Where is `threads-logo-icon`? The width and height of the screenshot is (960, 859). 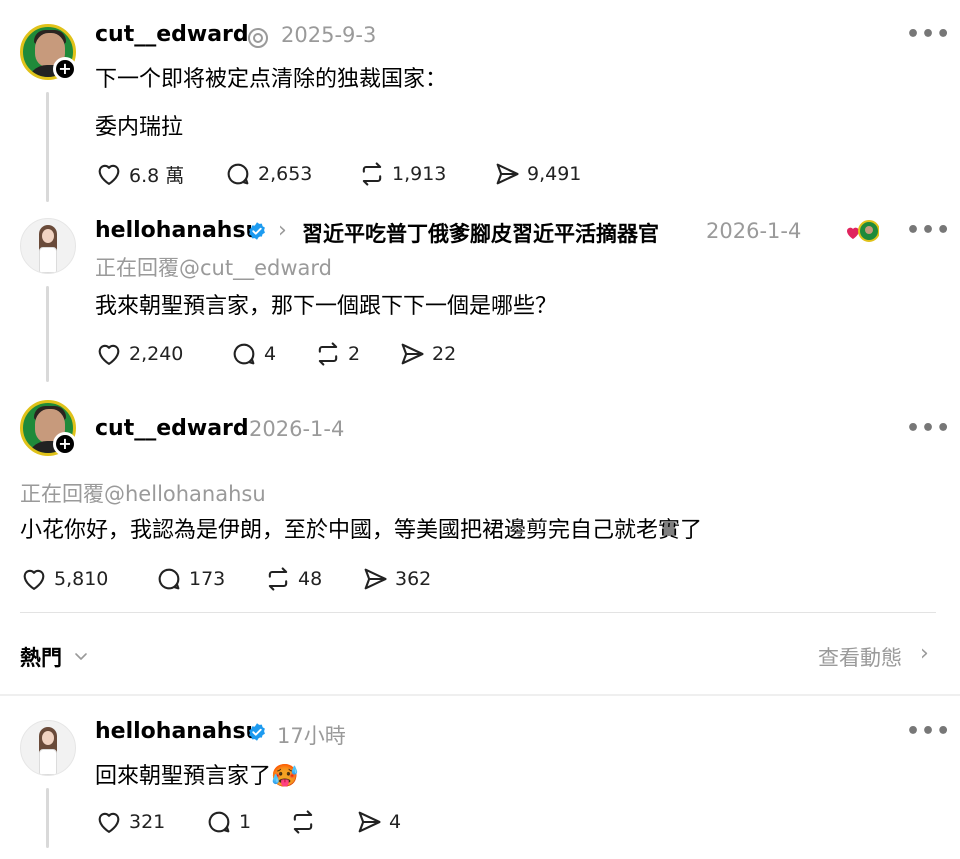 threads-logo-icon is located at coordinates (258, 38).